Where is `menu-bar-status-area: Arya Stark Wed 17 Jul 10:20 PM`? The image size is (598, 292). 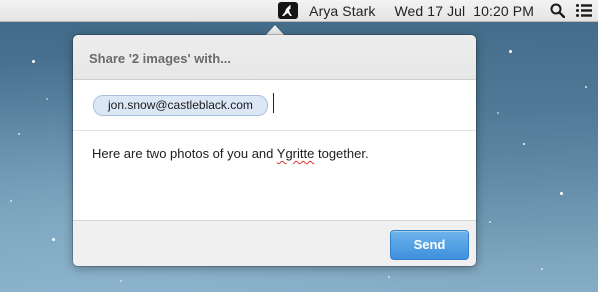 menu-bar-status-area: Arya Stark Wed 17 Jul 10:20 PM is located at coordinates (438, 10).